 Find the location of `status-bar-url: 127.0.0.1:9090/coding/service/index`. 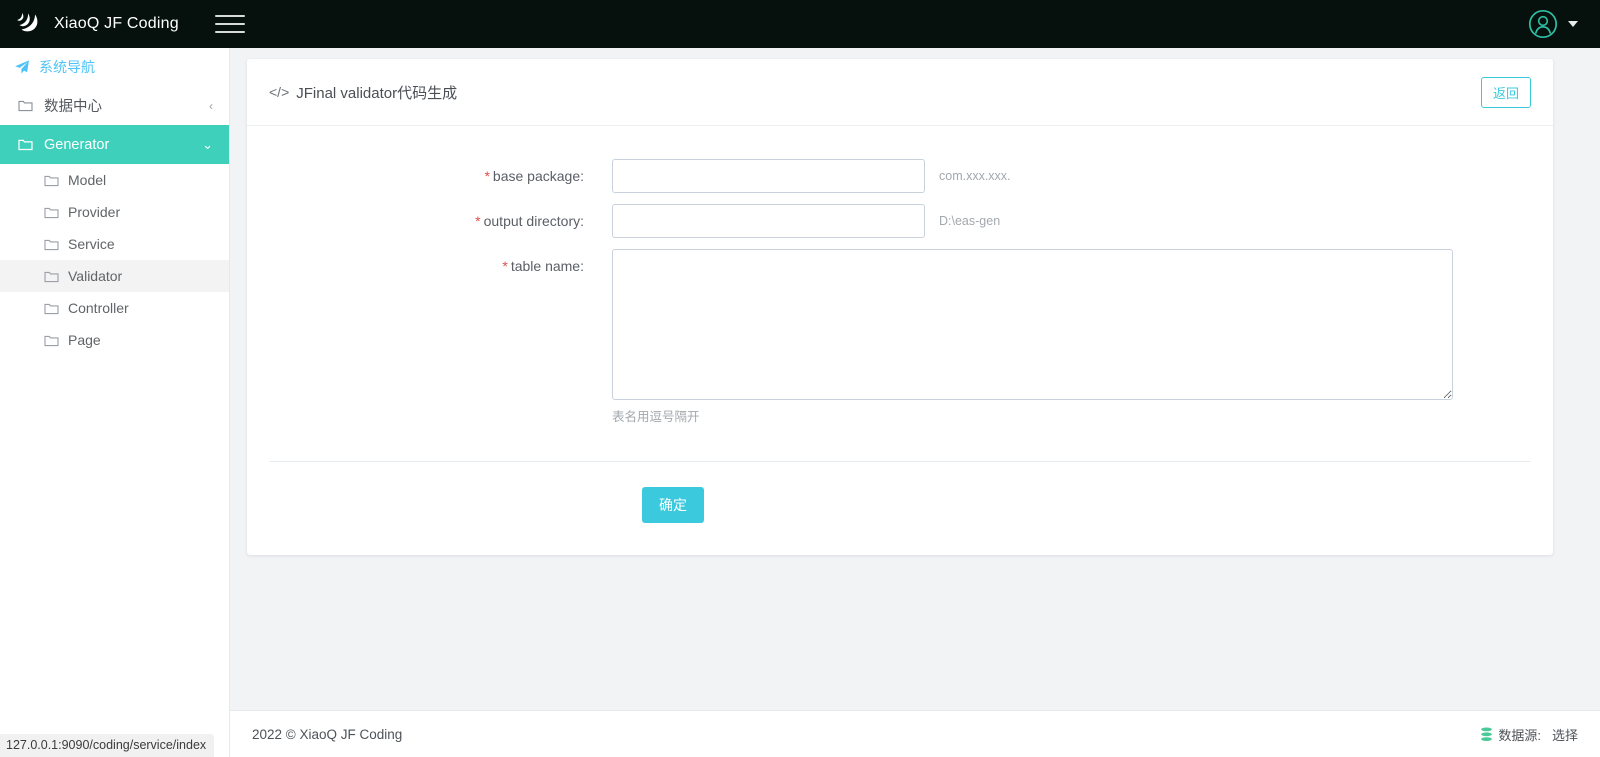

status-bar-url: 127.0.0.1:9090/coding/service/index is located at coordinates (107, 745).